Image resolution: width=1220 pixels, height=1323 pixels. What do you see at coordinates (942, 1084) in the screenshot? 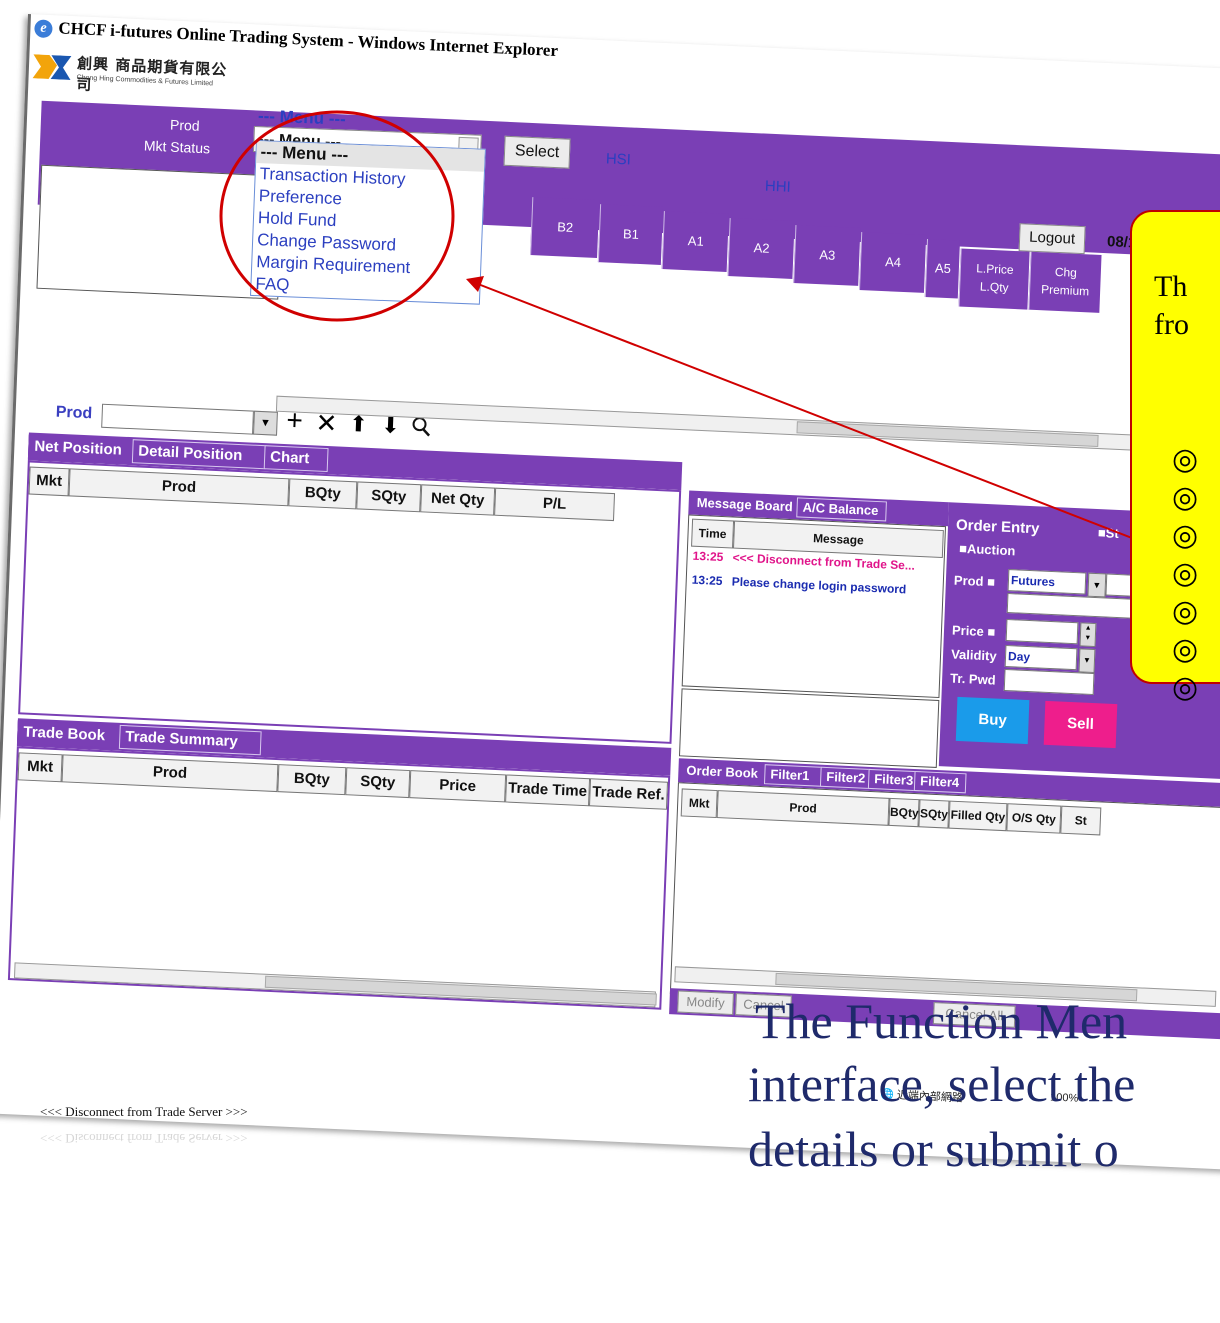
I see `caption-line-2: interface, select the` at bounding box center [942, 1084].